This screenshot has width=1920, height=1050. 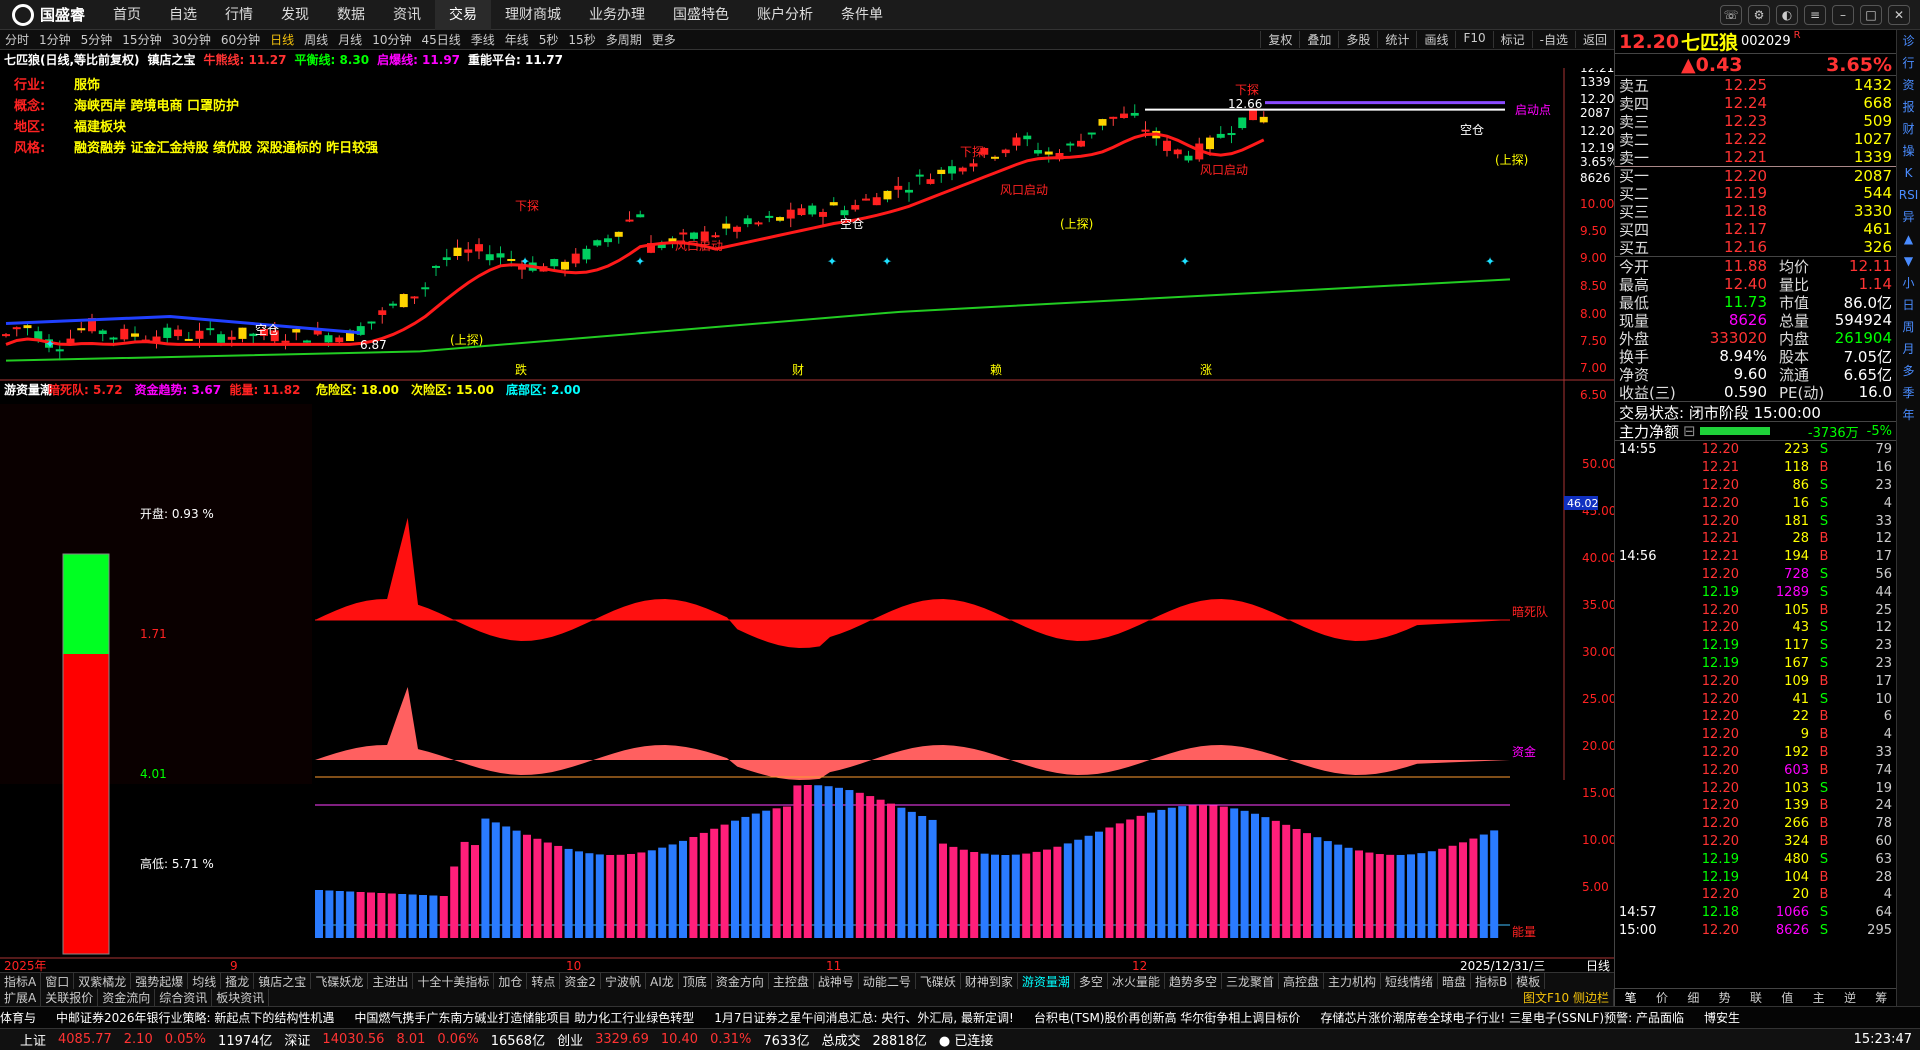 I want to click on sidebar-button: 报, so click(x=1908, y=107).